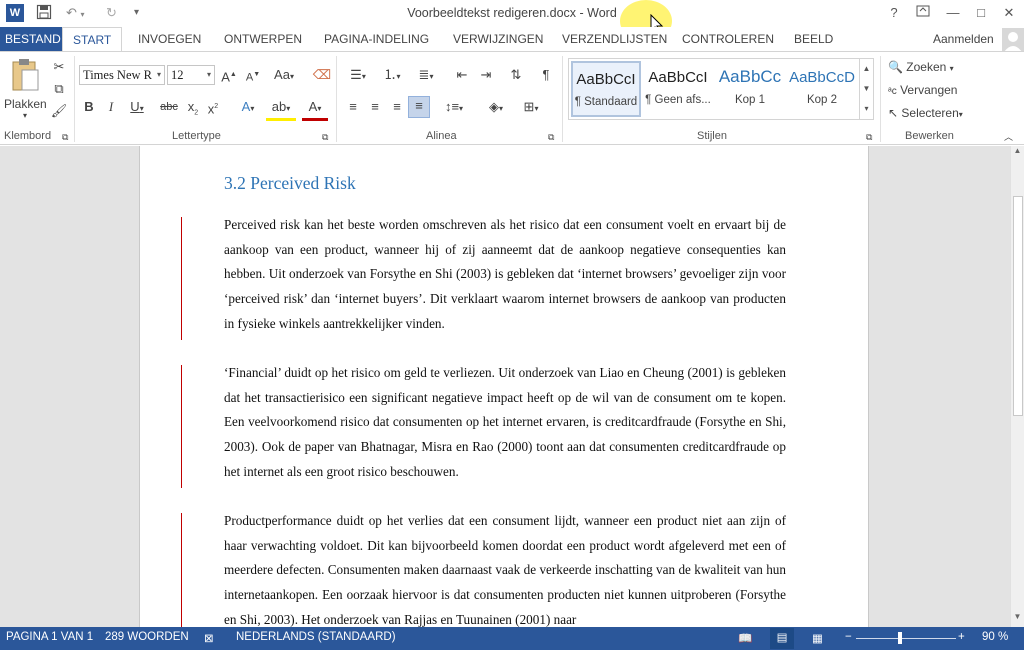 The width and height of the screenshot is (1024, 650). Describe the element at coordinates (906, 638) in the screenshot. I see `zoom-slider` at that location.